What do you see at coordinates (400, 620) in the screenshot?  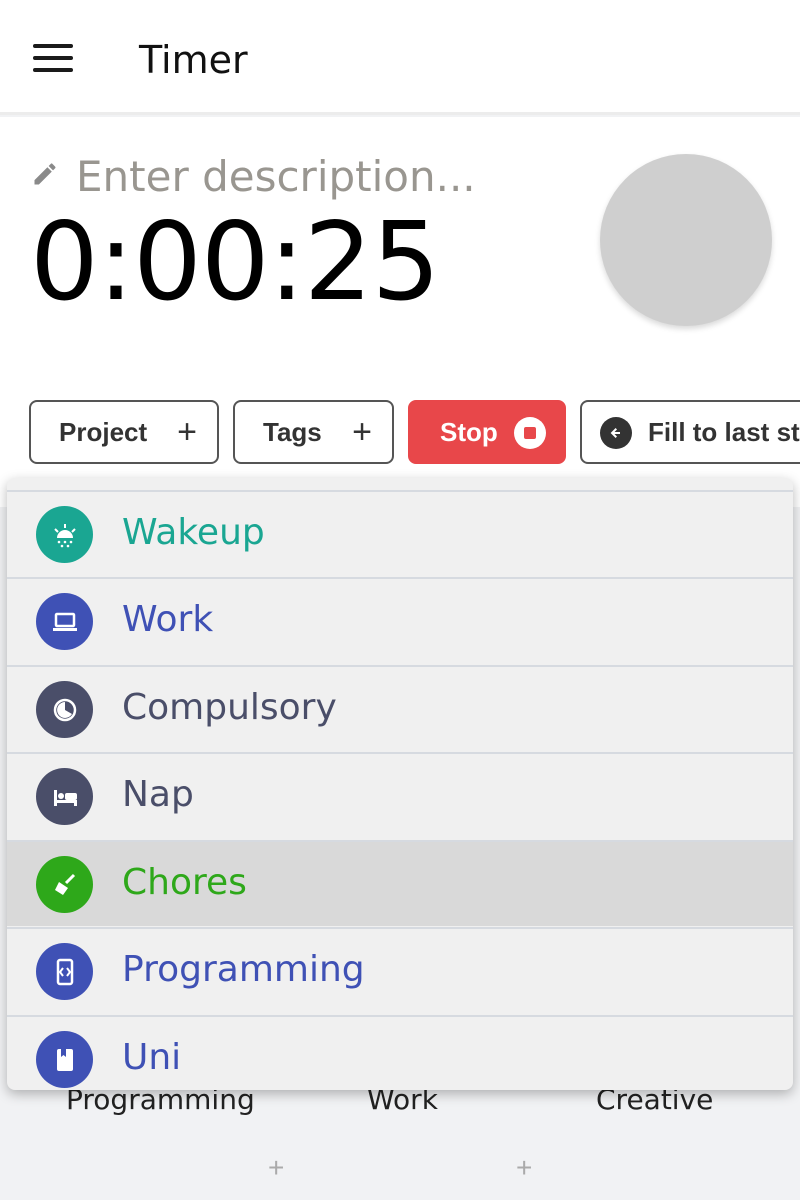 I see `project-option-work: Work` at bounding box center [400, 620].